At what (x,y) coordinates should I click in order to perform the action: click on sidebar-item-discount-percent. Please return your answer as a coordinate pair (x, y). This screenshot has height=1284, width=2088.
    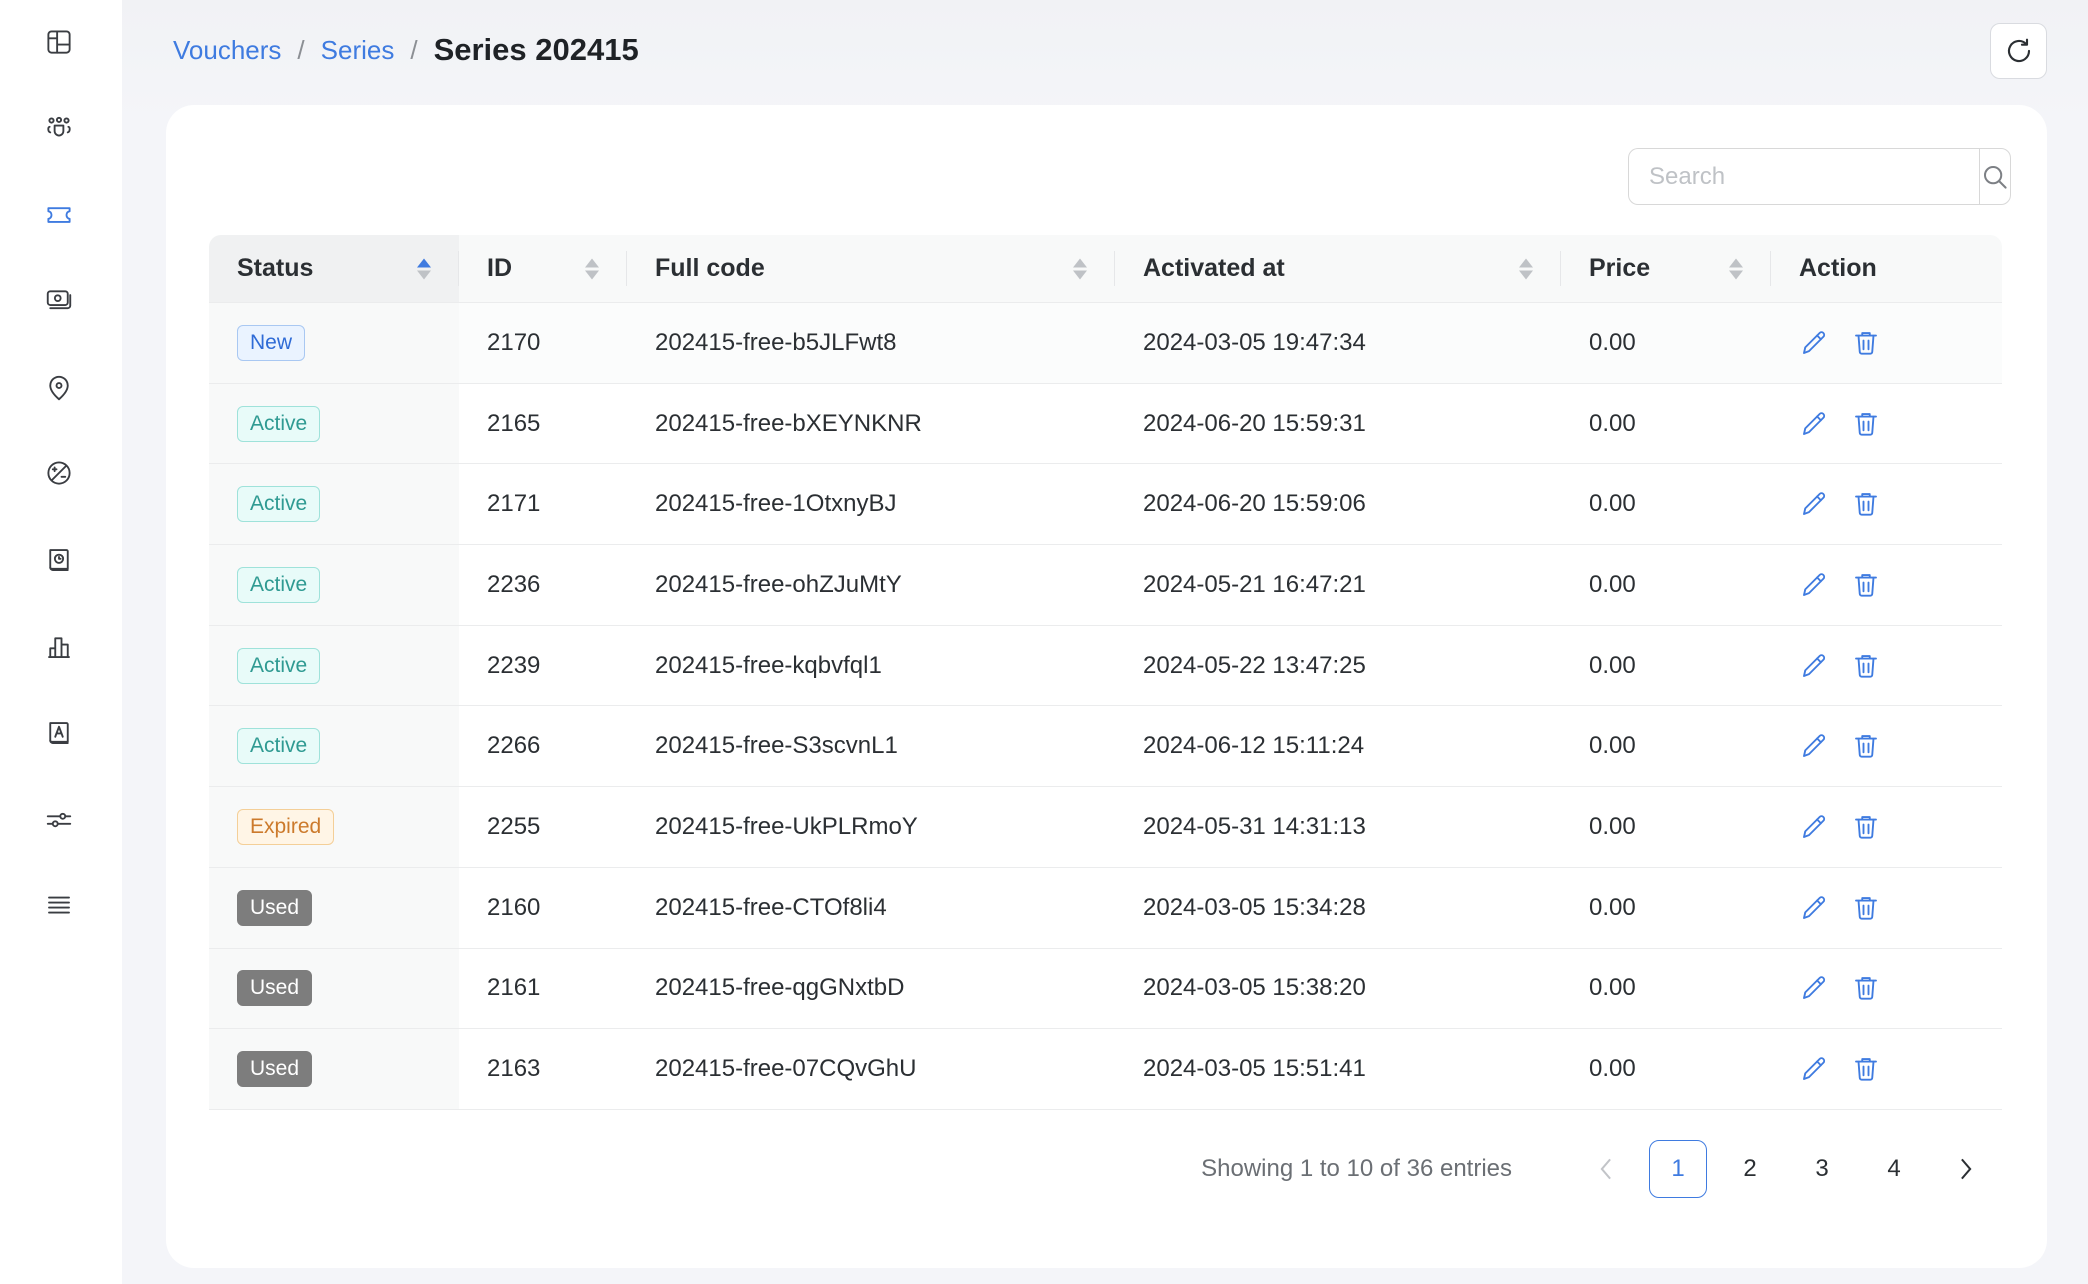
    Looking at the image, I should click on (59, 473).